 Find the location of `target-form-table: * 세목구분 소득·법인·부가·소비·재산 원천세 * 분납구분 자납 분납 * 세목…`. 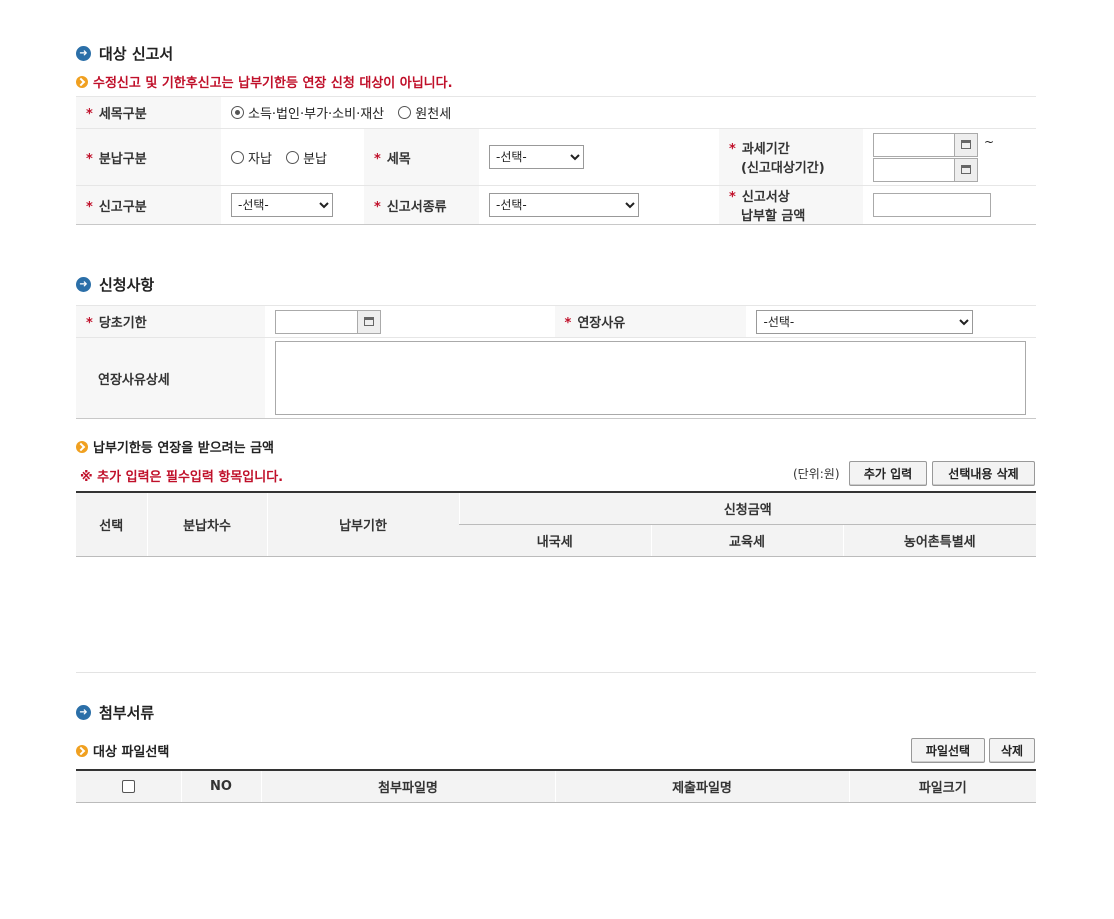

target-form-table: * 세목구분 소득·법인·부가·소비·재산 원천세 * 분납구분 자납 분납 * 세목… is located at coordinates (556, 160).